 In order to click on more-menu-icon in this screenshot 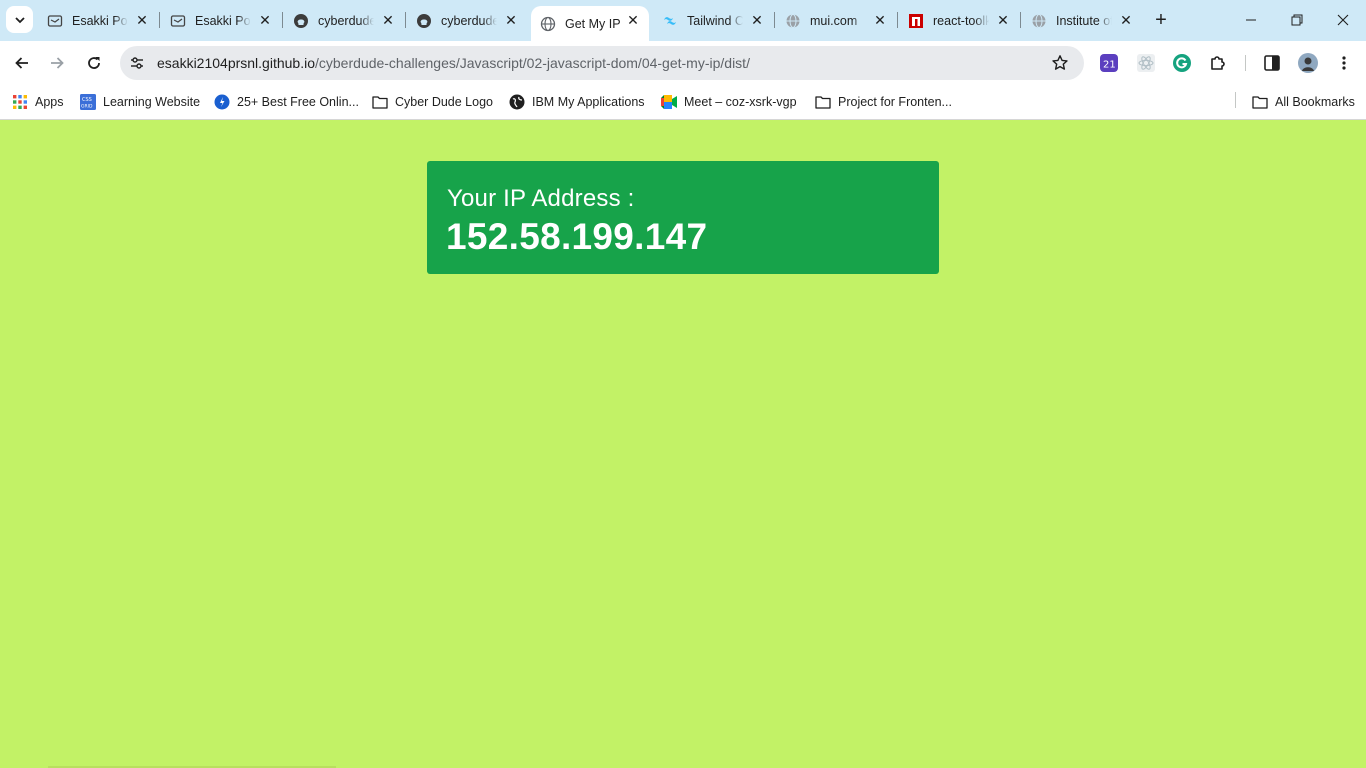, I will do `click(1344, 63)`.